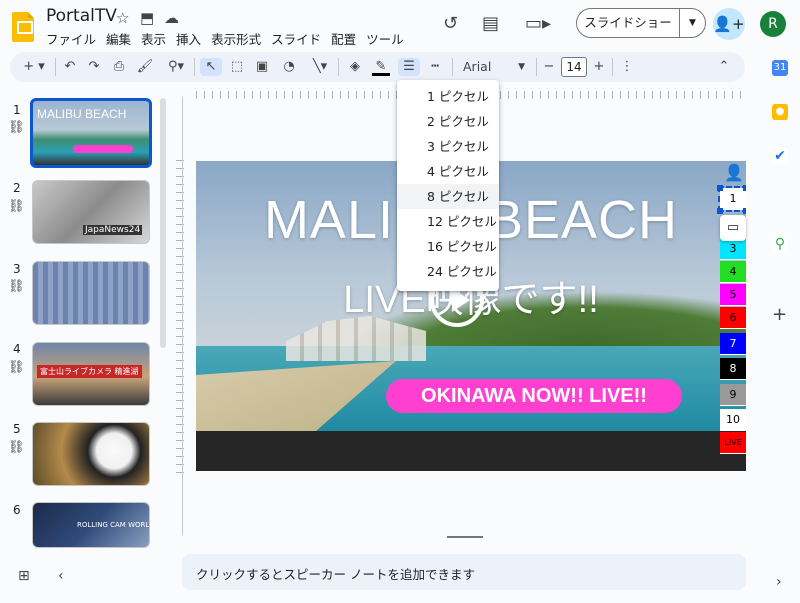 The height and width of the screenshot is (603, 800). Describe the element at coordinates (236, 38) in the screenshot. I see `menu-format: 表示形式` at that location.